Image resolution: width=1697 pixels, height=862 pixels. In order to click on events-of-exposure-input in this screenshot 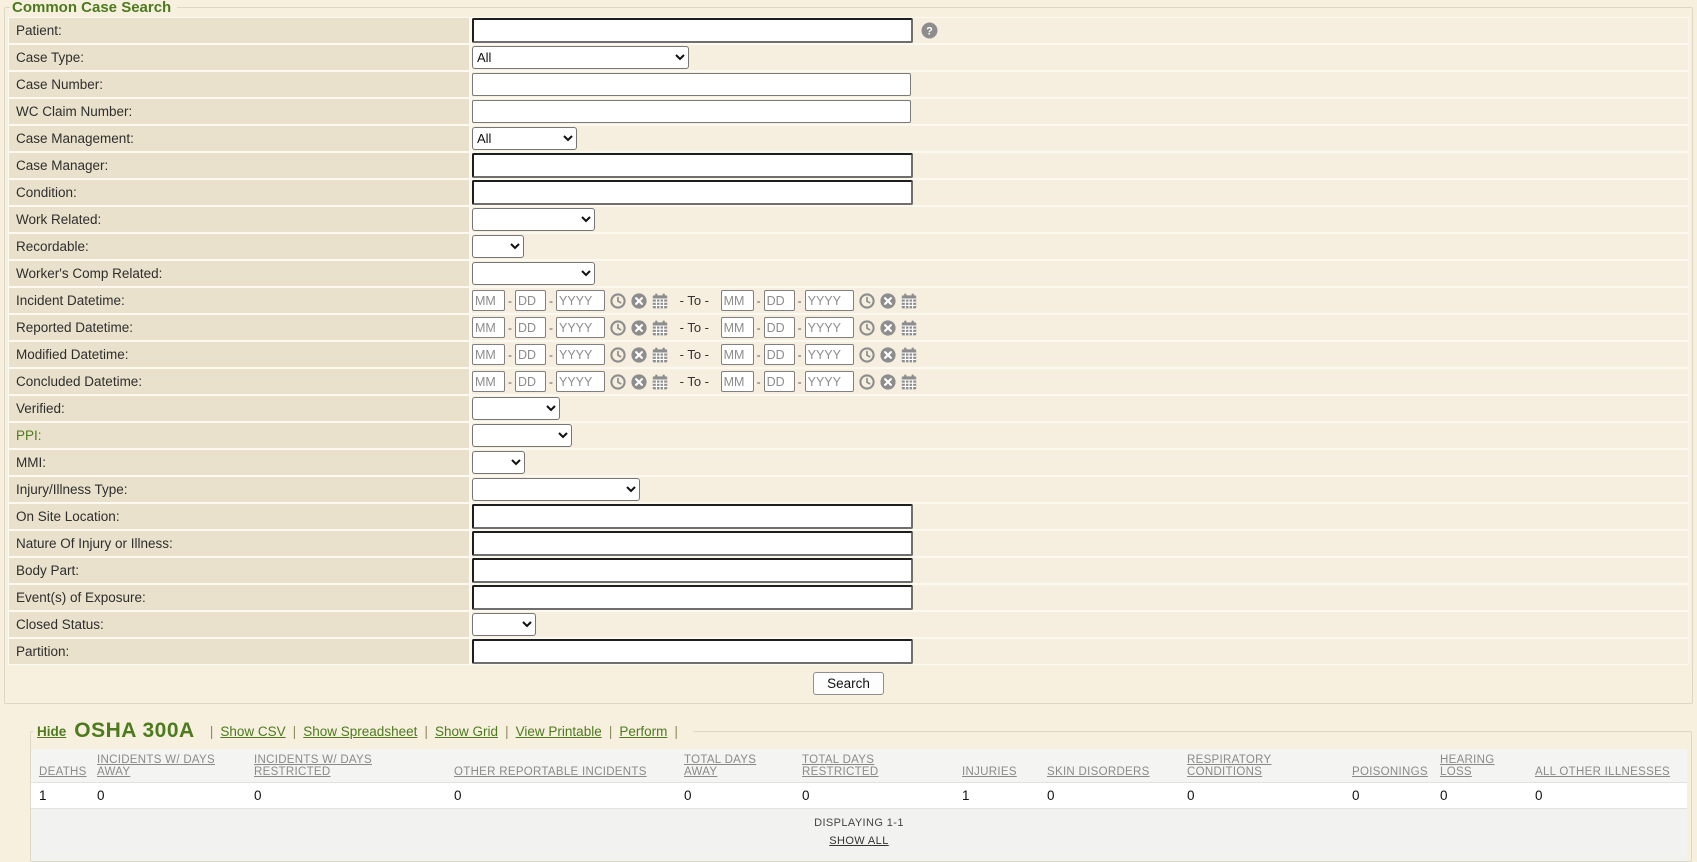, I will do `click(692, 597)`.